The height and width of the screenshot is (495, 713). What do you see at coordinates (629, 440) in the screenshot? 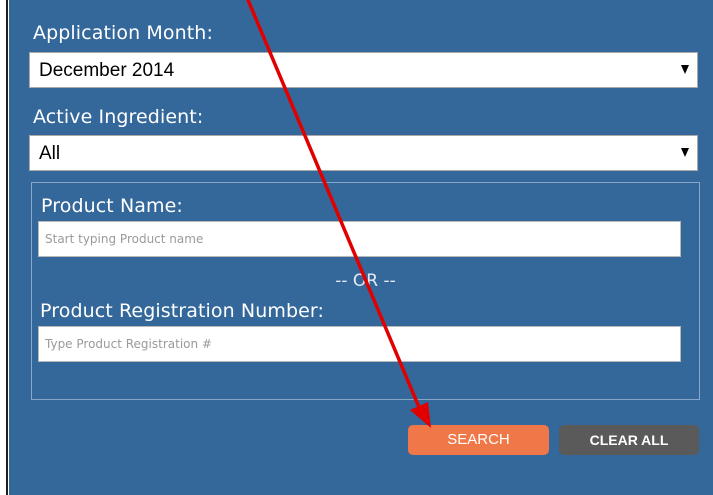
I see `clear-all-button: CLEAR ALL` at bounding box center [629, 440].